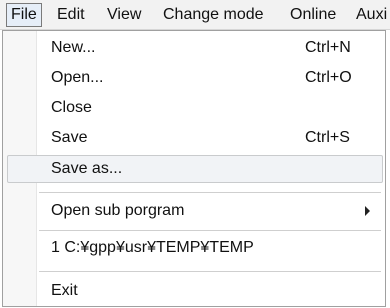 The width and height of the screenshot is (390, 308). What do you see at coordinates (152, 247) in the screenshot?
I see `menu-item-label: 1 C:¥gpp¥usr¥TEMP¥TEMP` at bounding box center [152, 247].